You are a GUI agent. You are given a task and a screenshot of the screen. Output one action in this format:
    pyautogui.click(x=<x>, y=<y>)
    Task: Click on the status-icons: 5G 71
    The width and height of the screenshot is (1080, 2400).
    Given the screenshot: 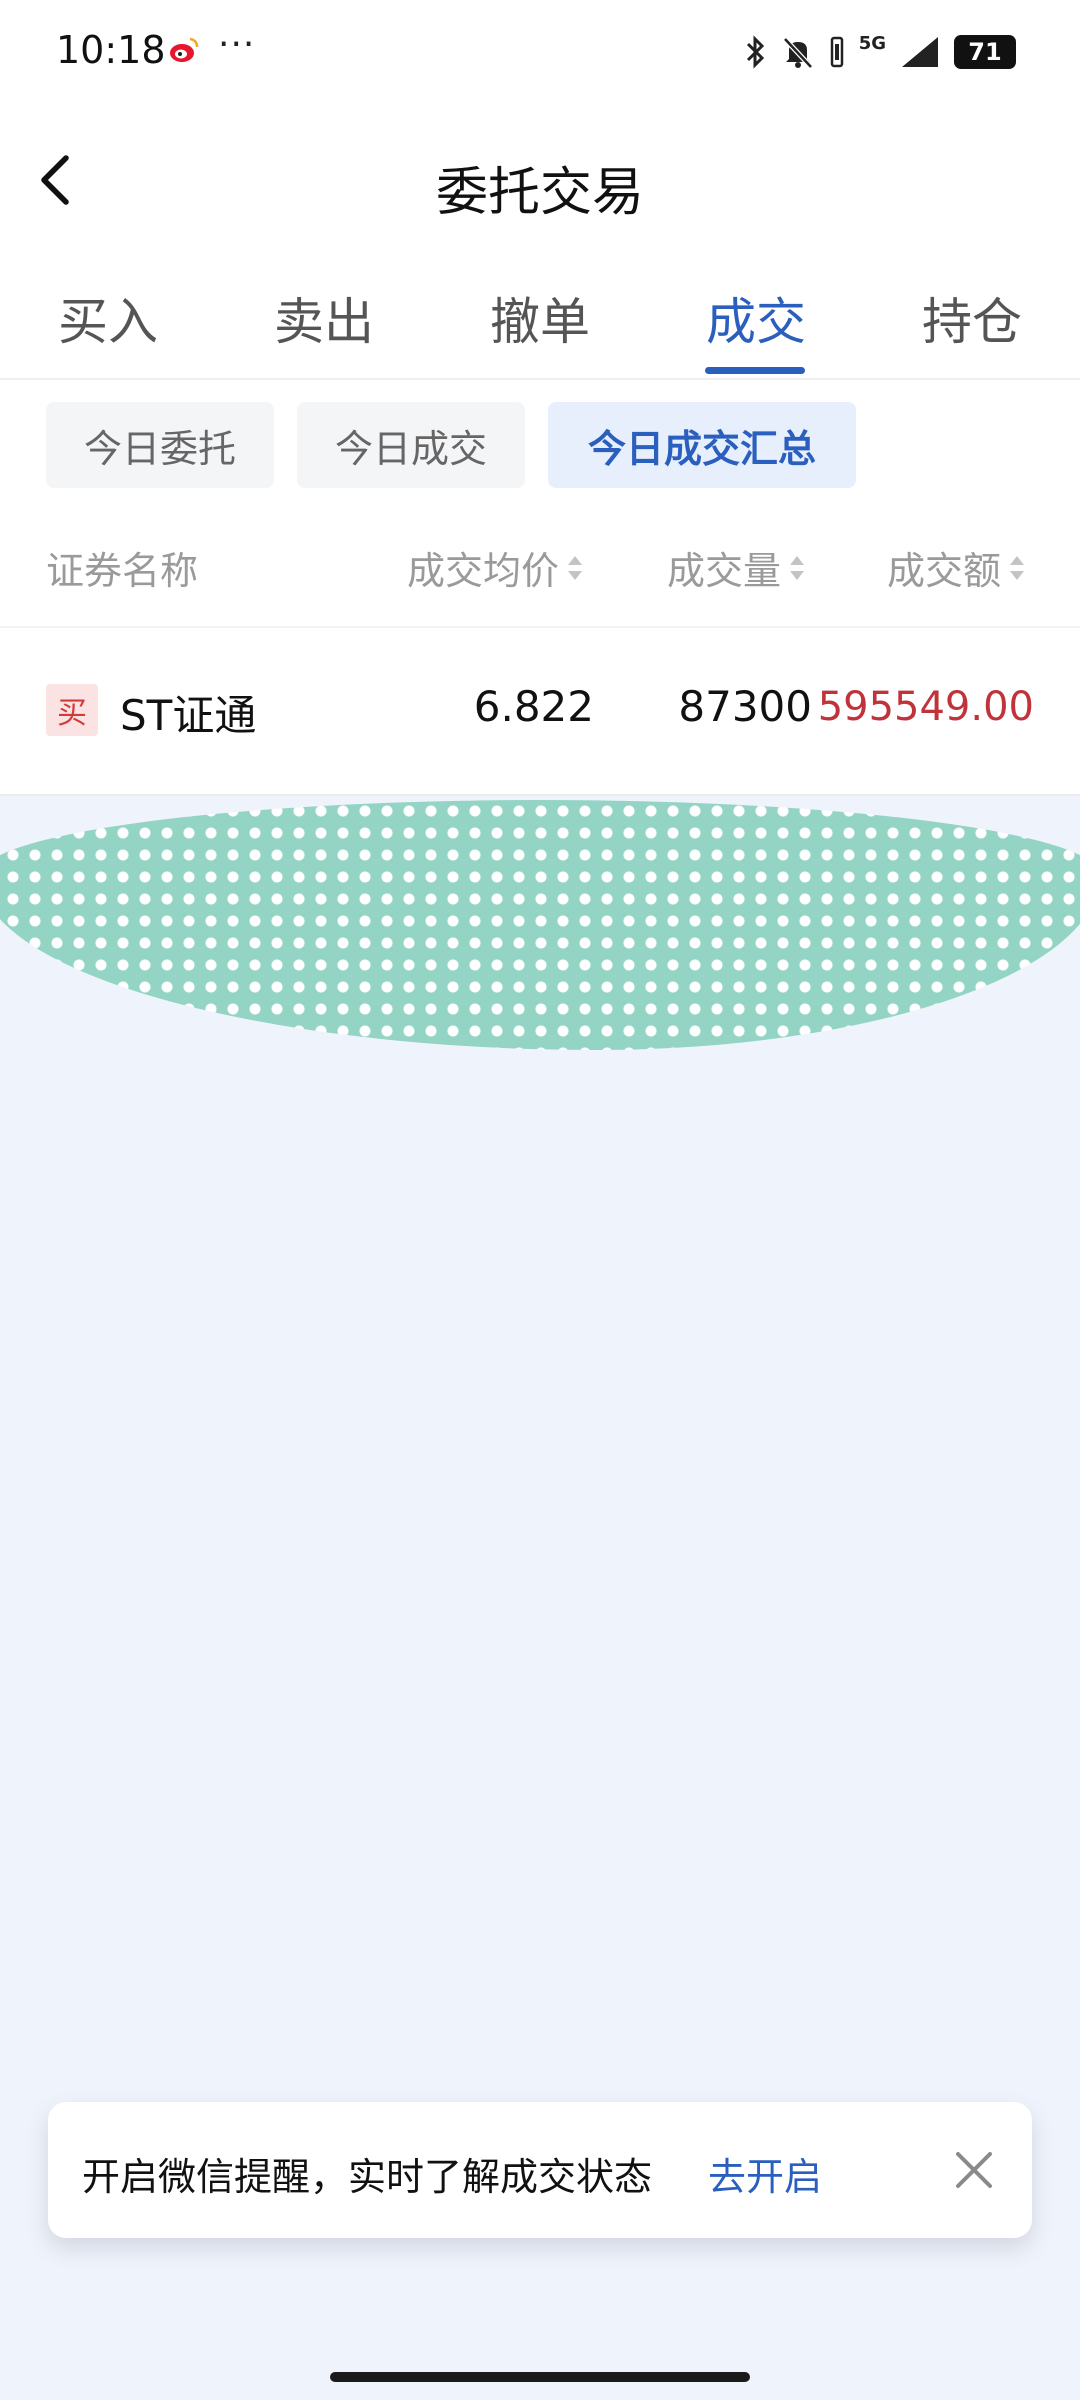 What is the action you would take?
    pyautogui.click(x=880, y=52)
    